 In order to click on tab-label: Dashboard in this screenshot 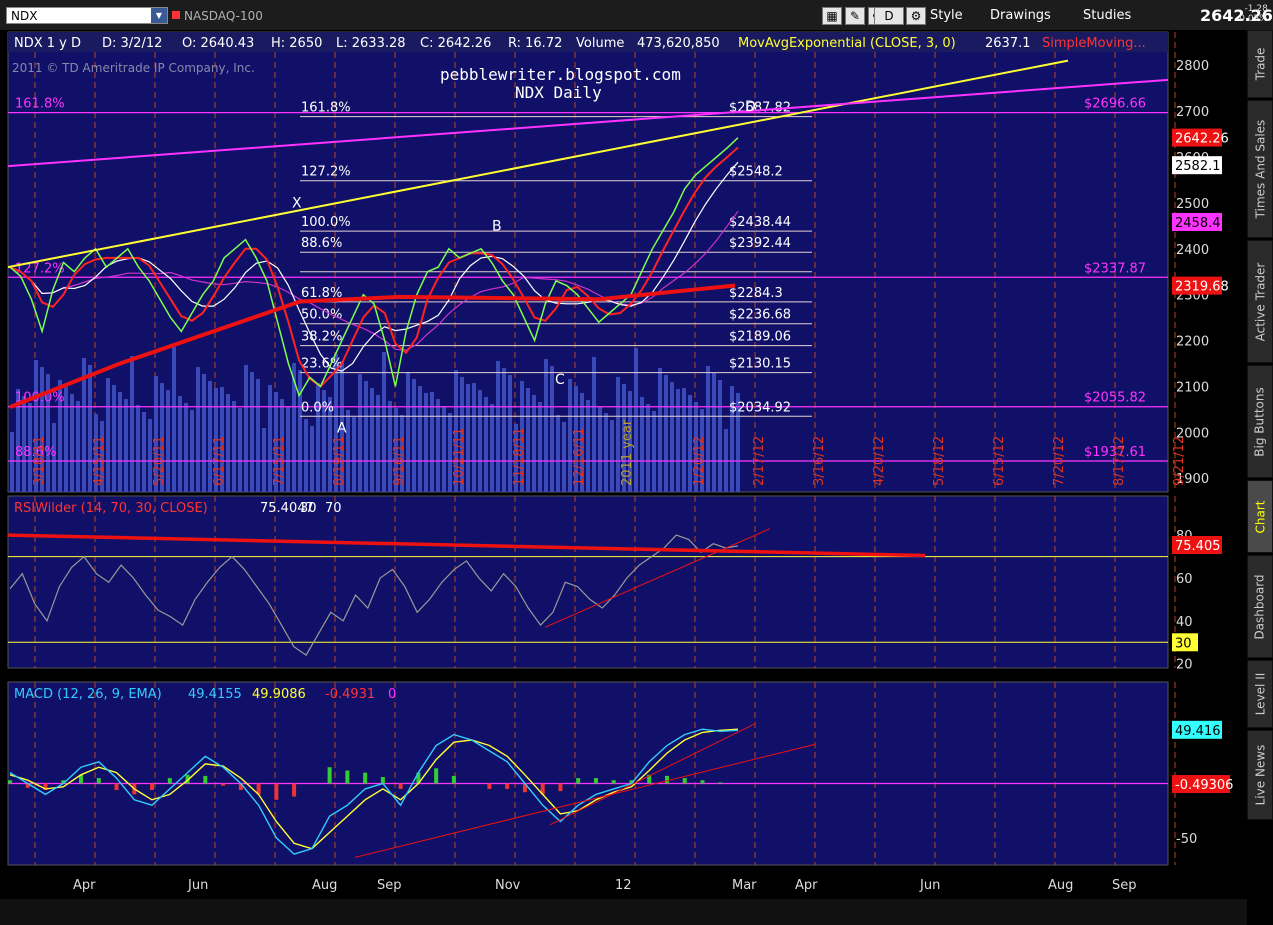, I will do `click(1260, 606)`.